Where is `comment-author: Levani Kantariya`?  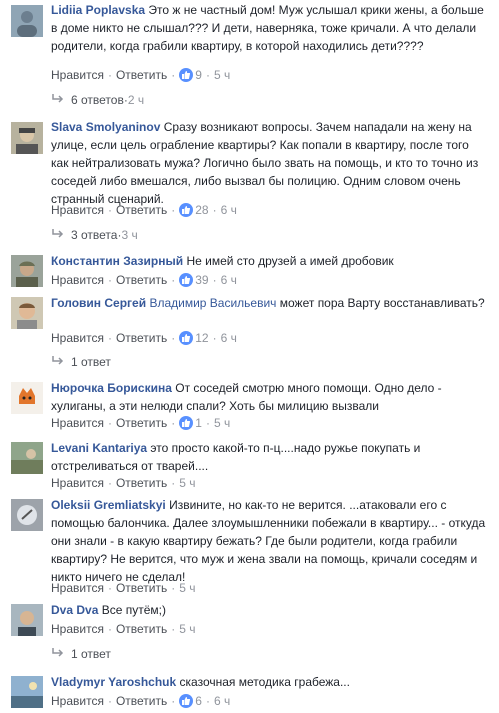
comment-author: Levani Kantariya is located at coordinates (99, 448).